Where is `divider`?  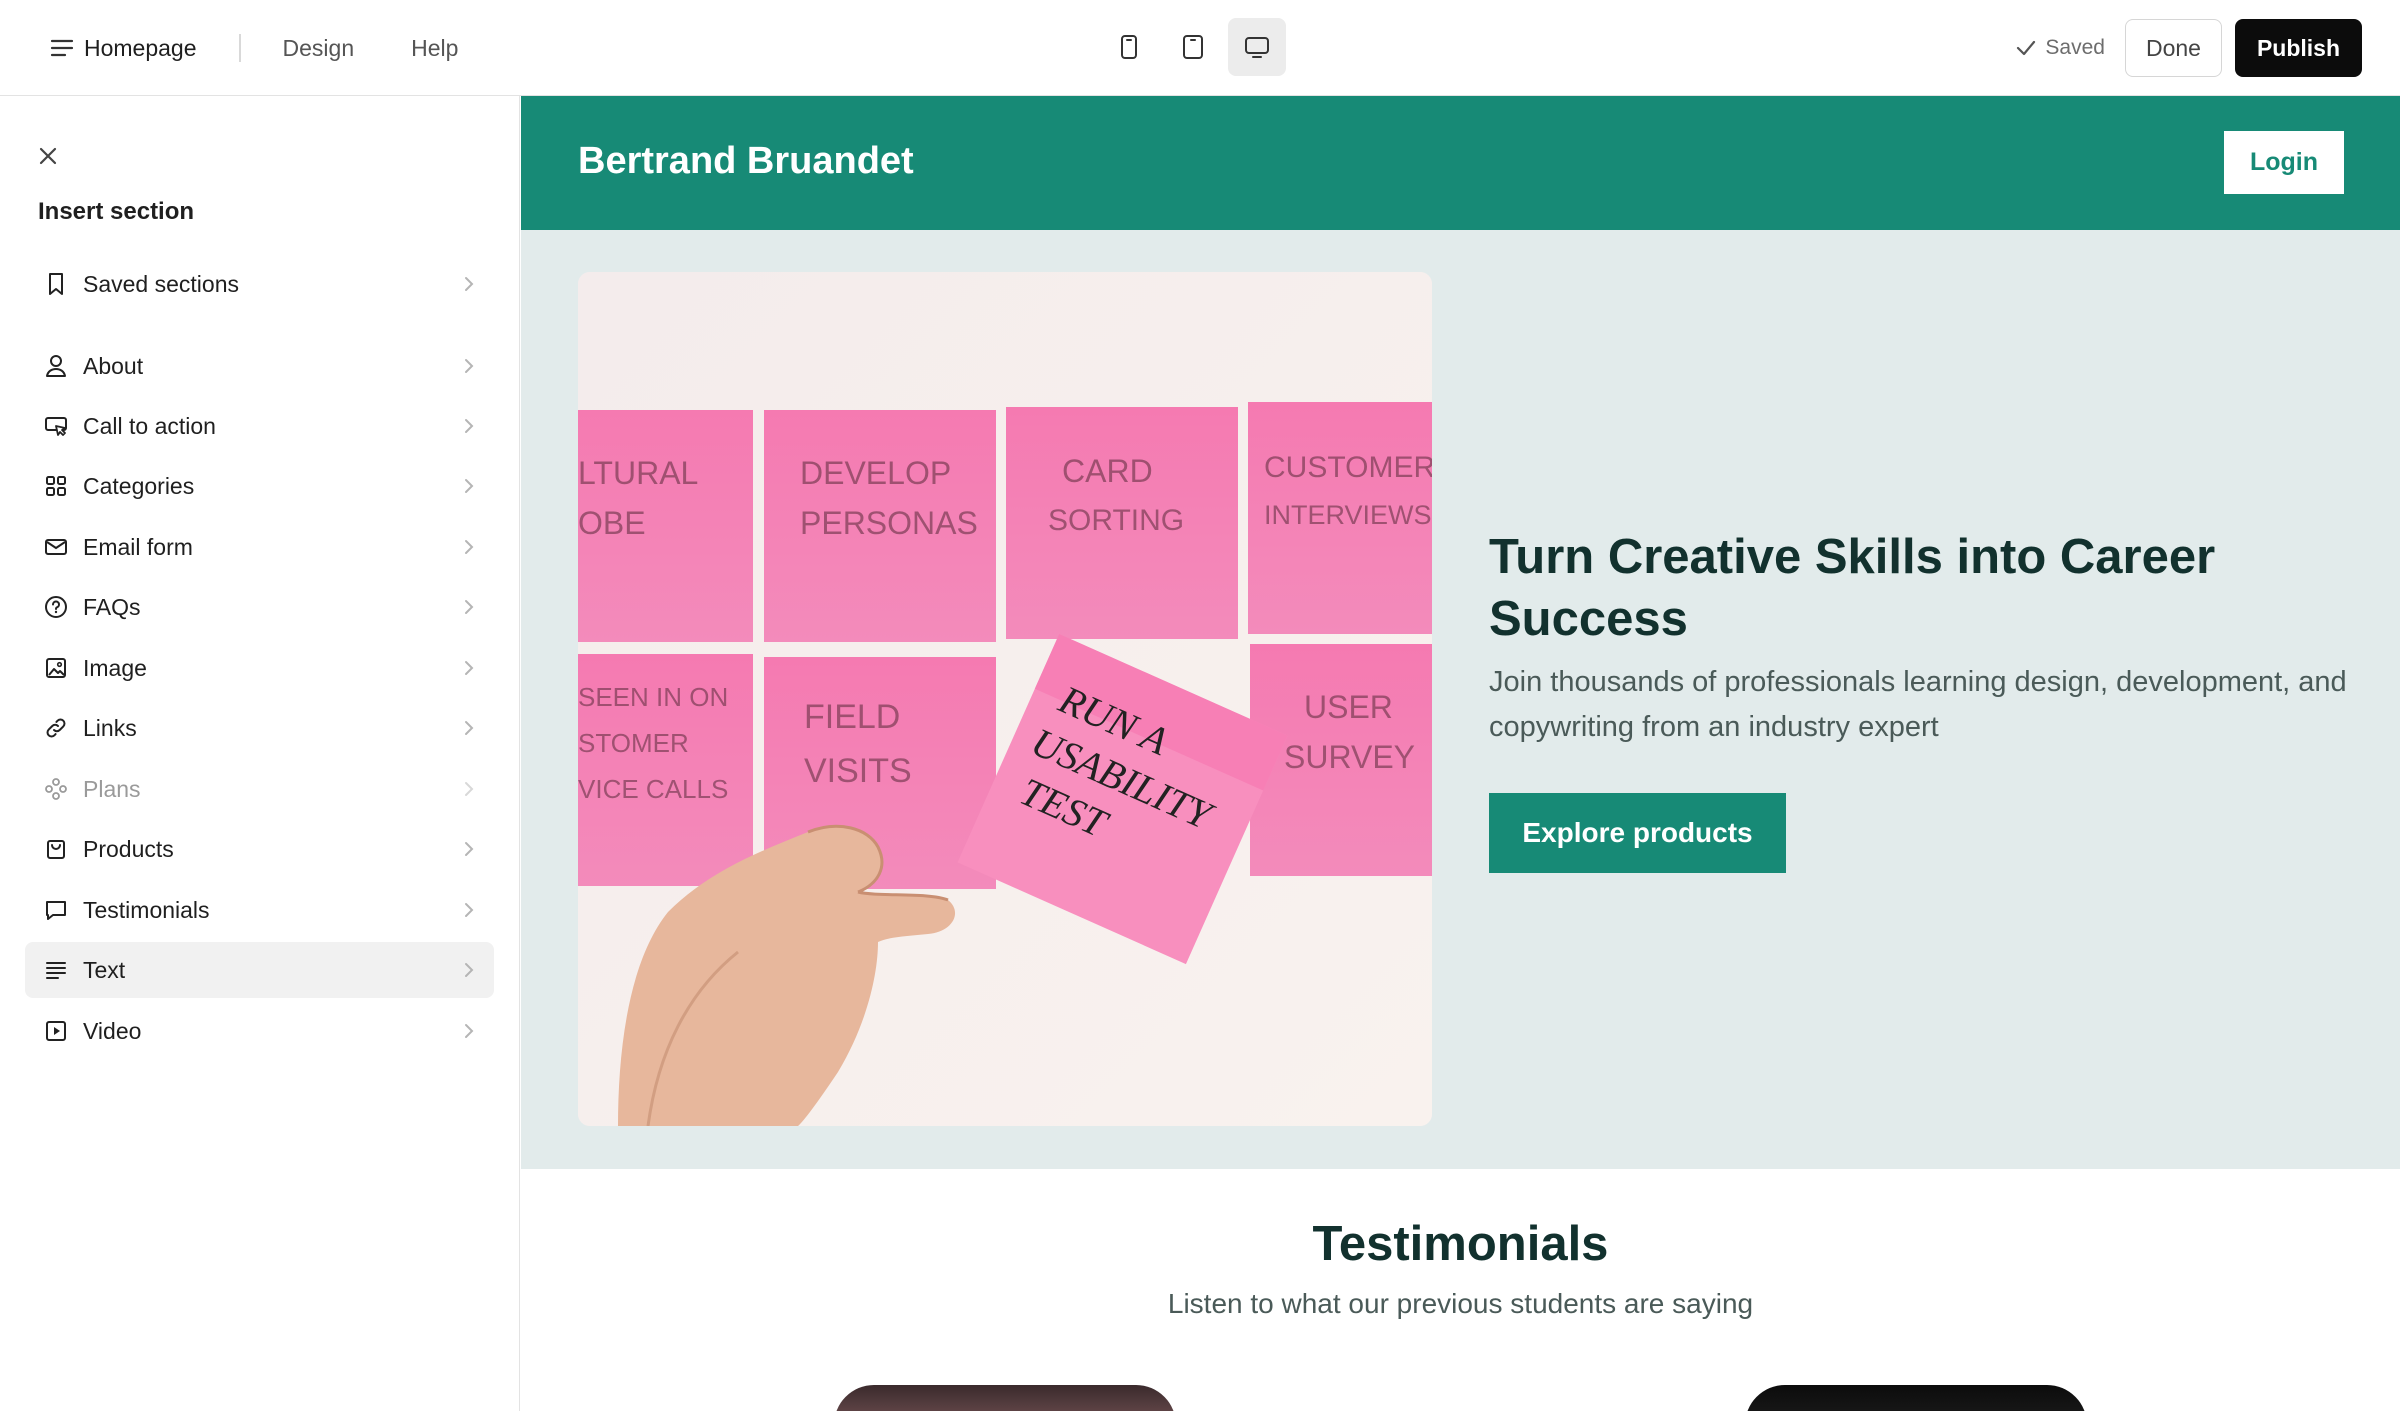 divider is located at coordinates (239, 48).